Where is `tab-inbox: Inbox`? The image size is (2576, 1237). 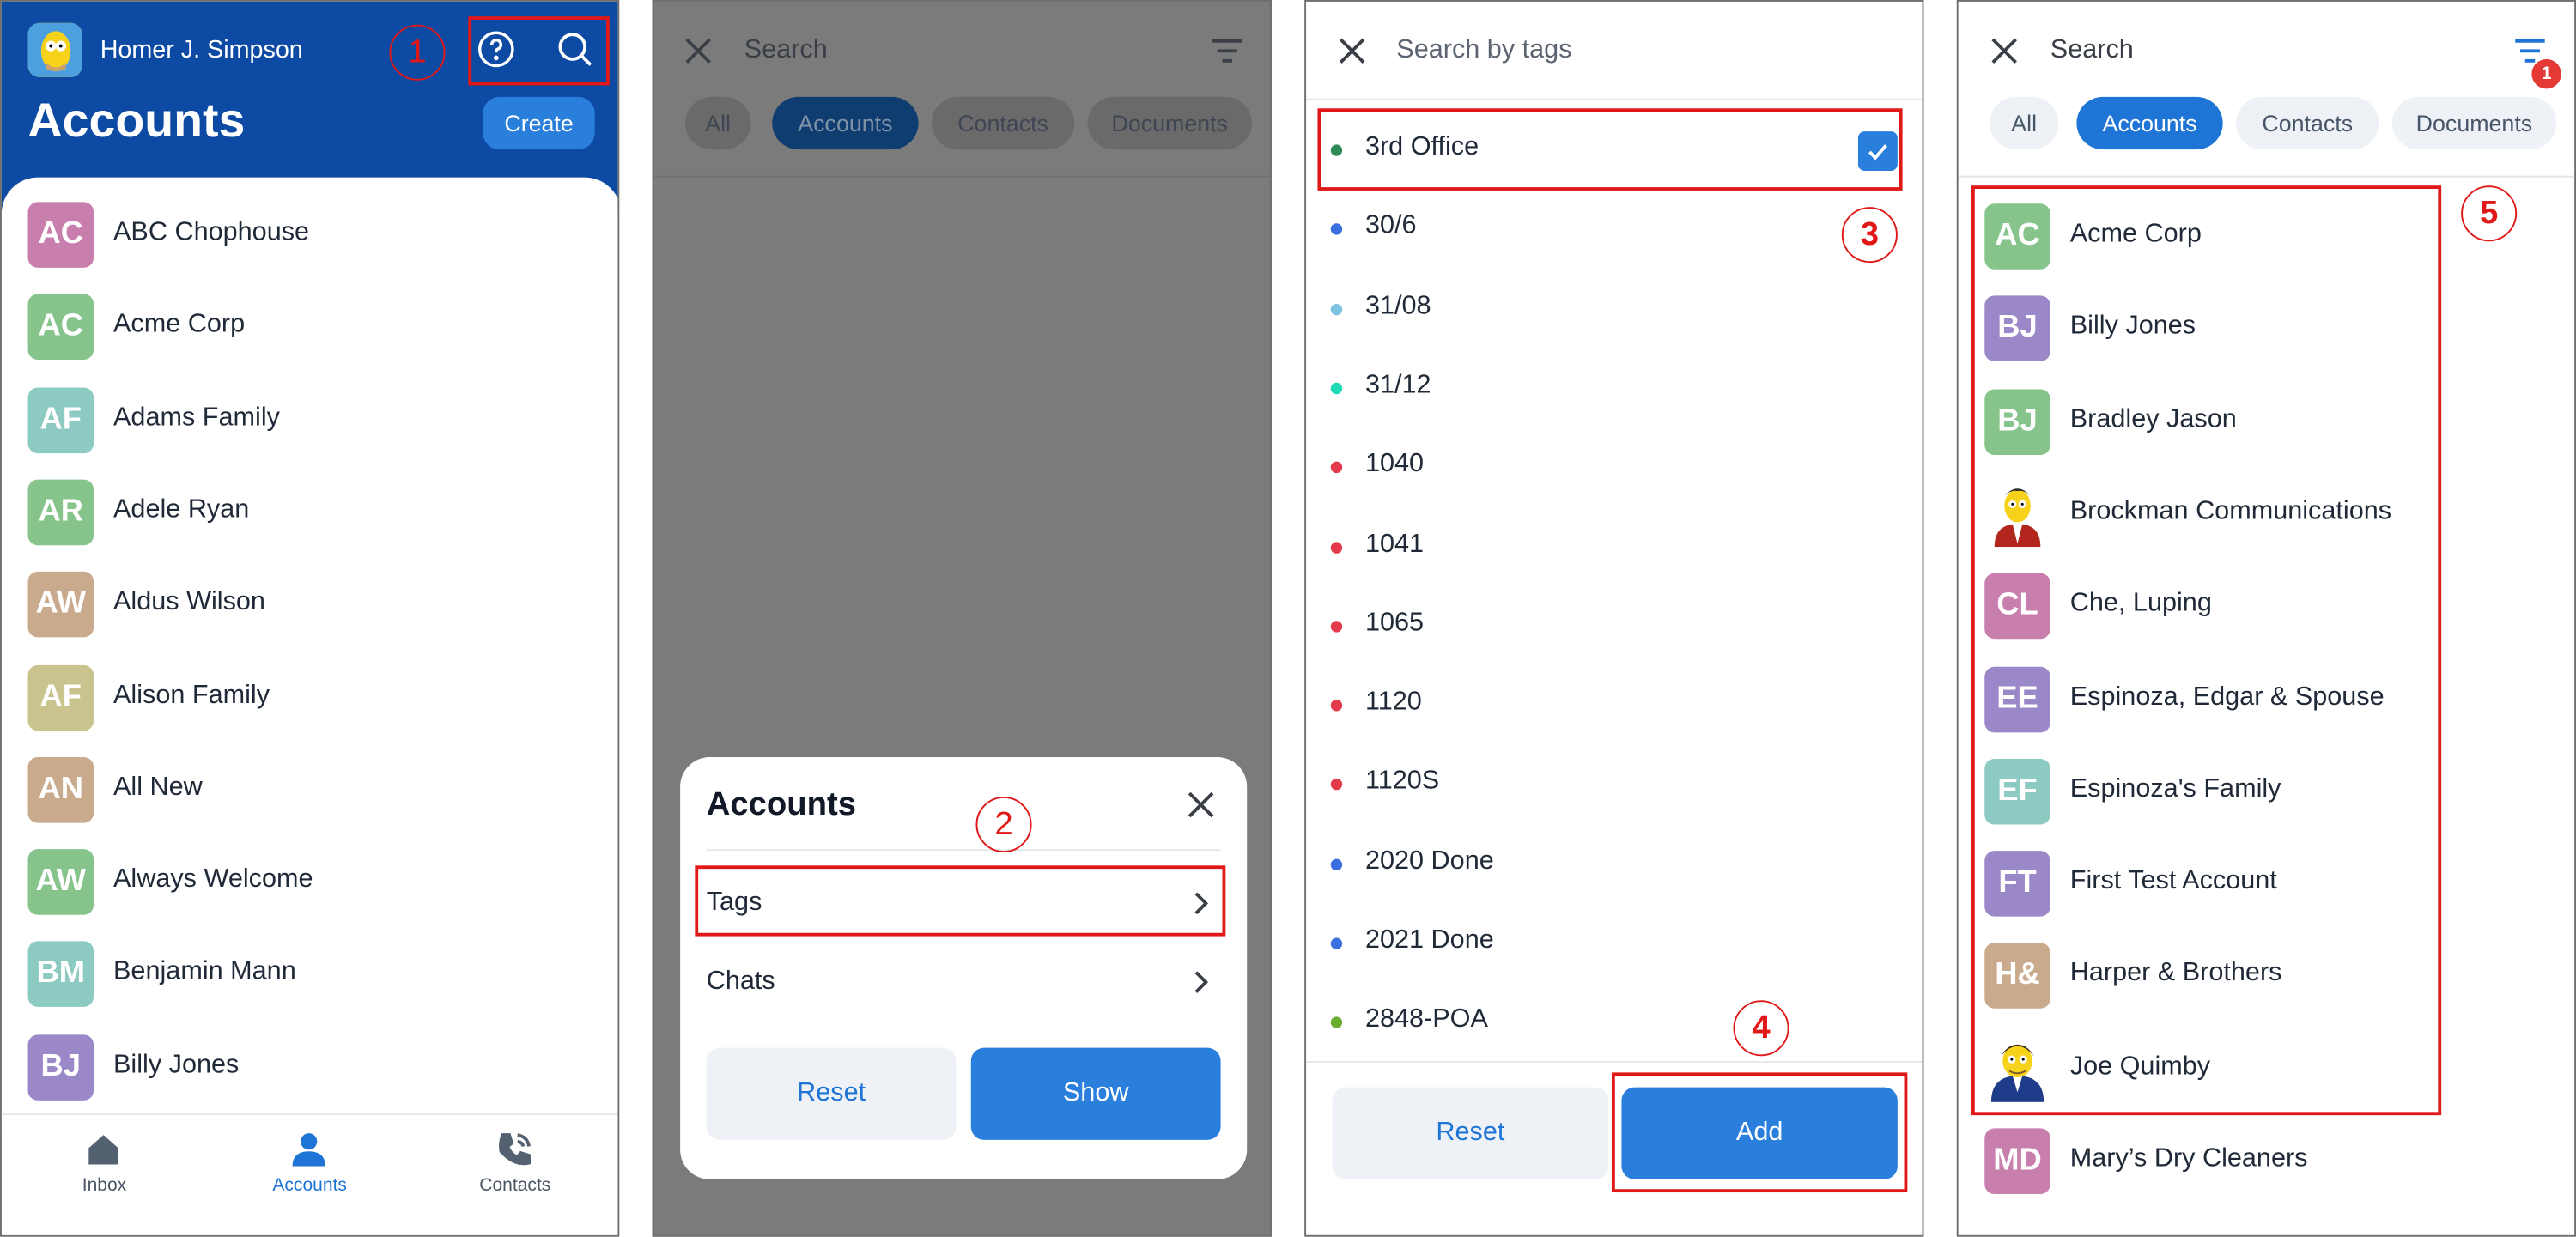
tab-inbox: Inbox is located at coordinates (104, 1175).